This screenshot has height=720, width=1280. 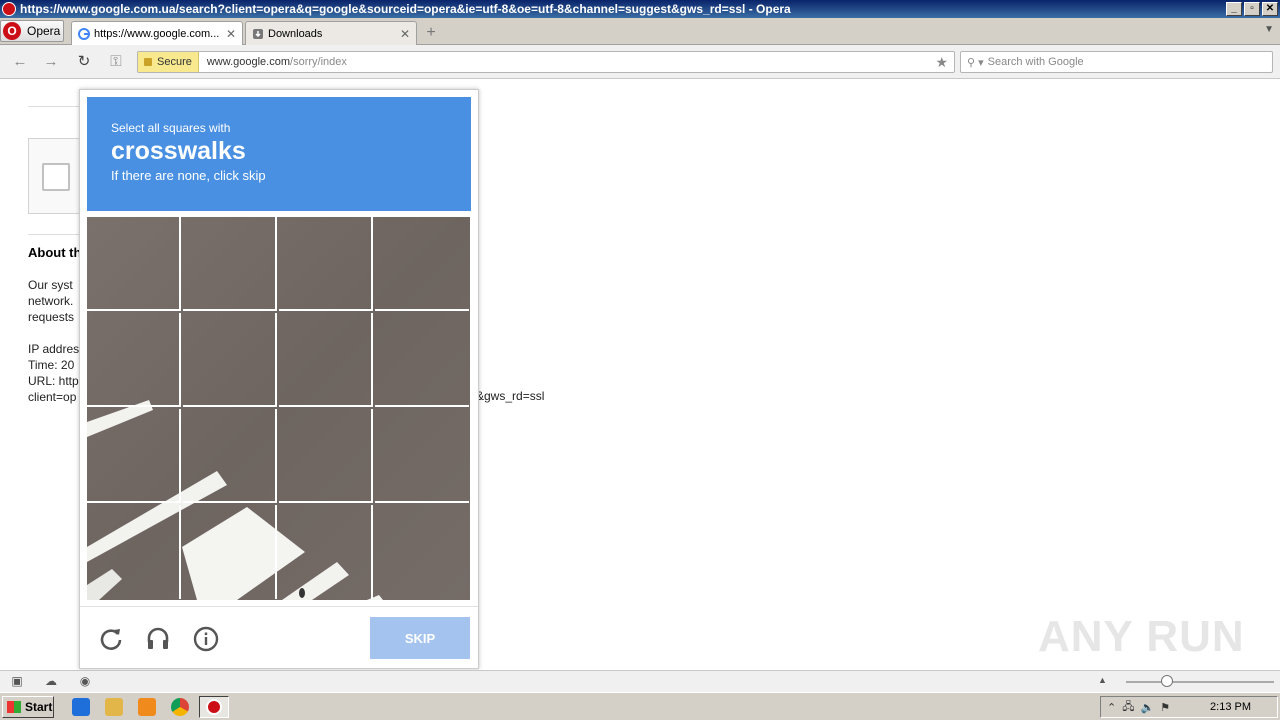 What do you see at coordinates (50, 285) in the screenshot?
I see `text-line: Our syst` at bounding box center [50, 285].